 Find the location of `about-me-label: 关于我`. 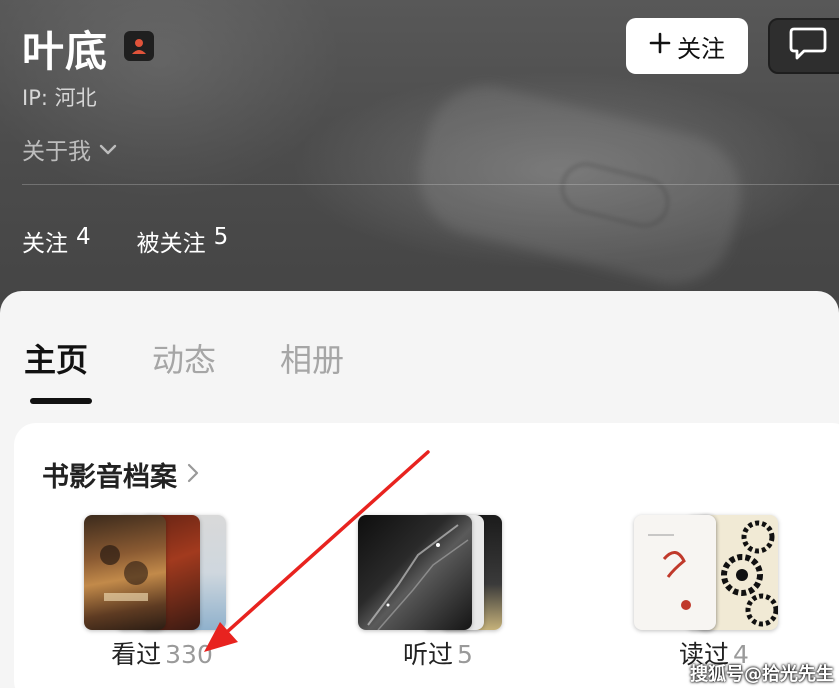

about-me-label: 关于我 is located at coordinates (56, 152).